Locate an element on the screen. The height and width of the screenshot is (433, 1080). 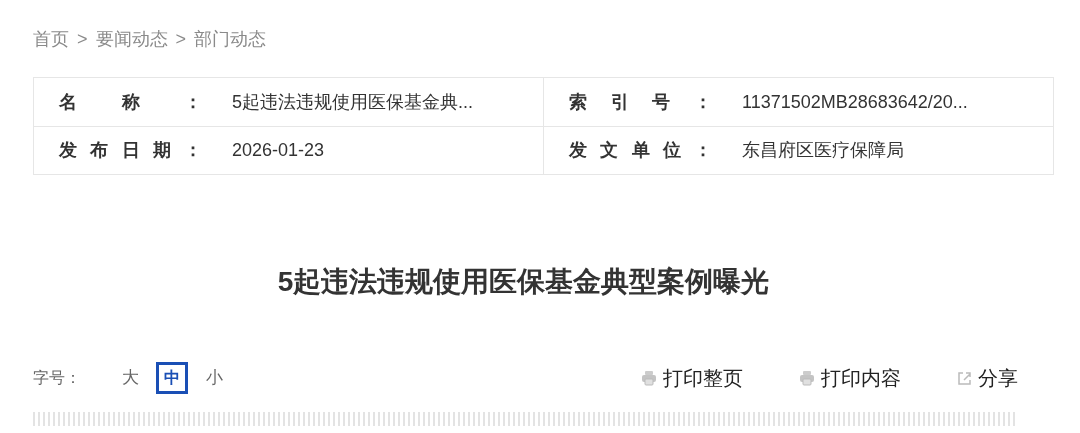
field-label: 名称： is located at coordinates (130, 102).